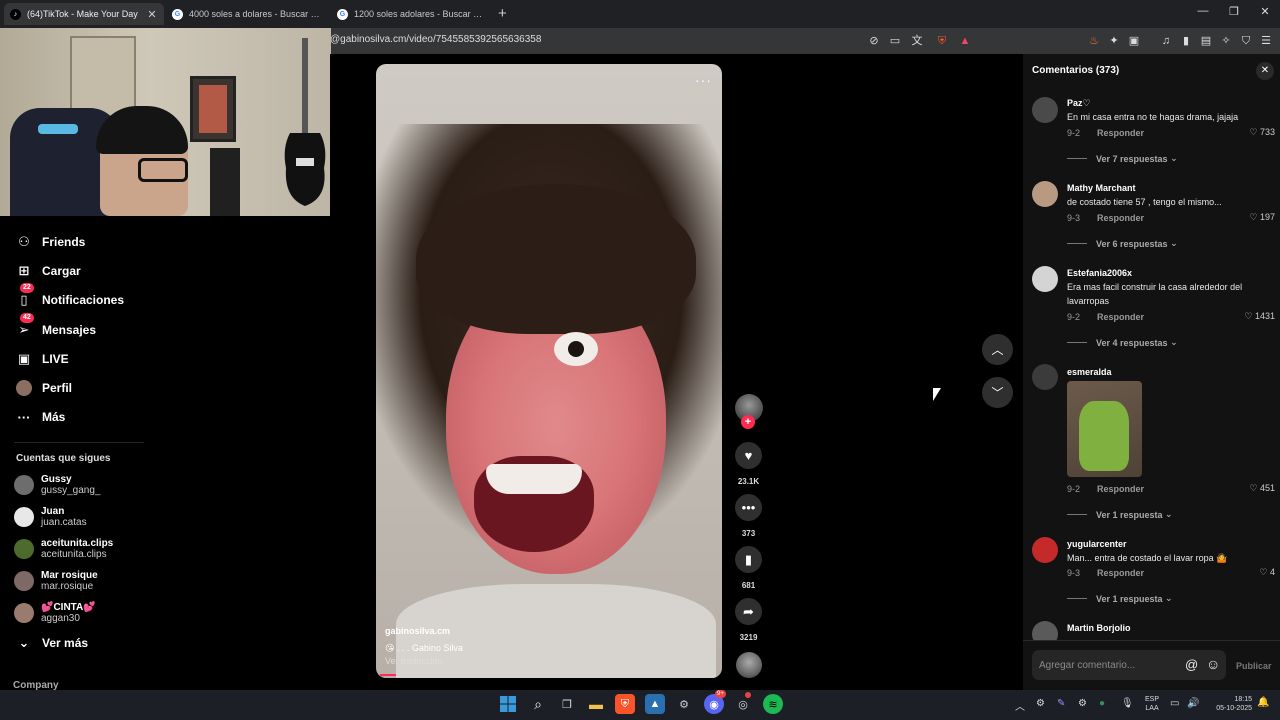 This screenshot has width=1280, height=720. Describe the element at coordinates (63, 549) in the screenshot. I see `following-account: aceitunita.clips aceitunita.clips` at that location.